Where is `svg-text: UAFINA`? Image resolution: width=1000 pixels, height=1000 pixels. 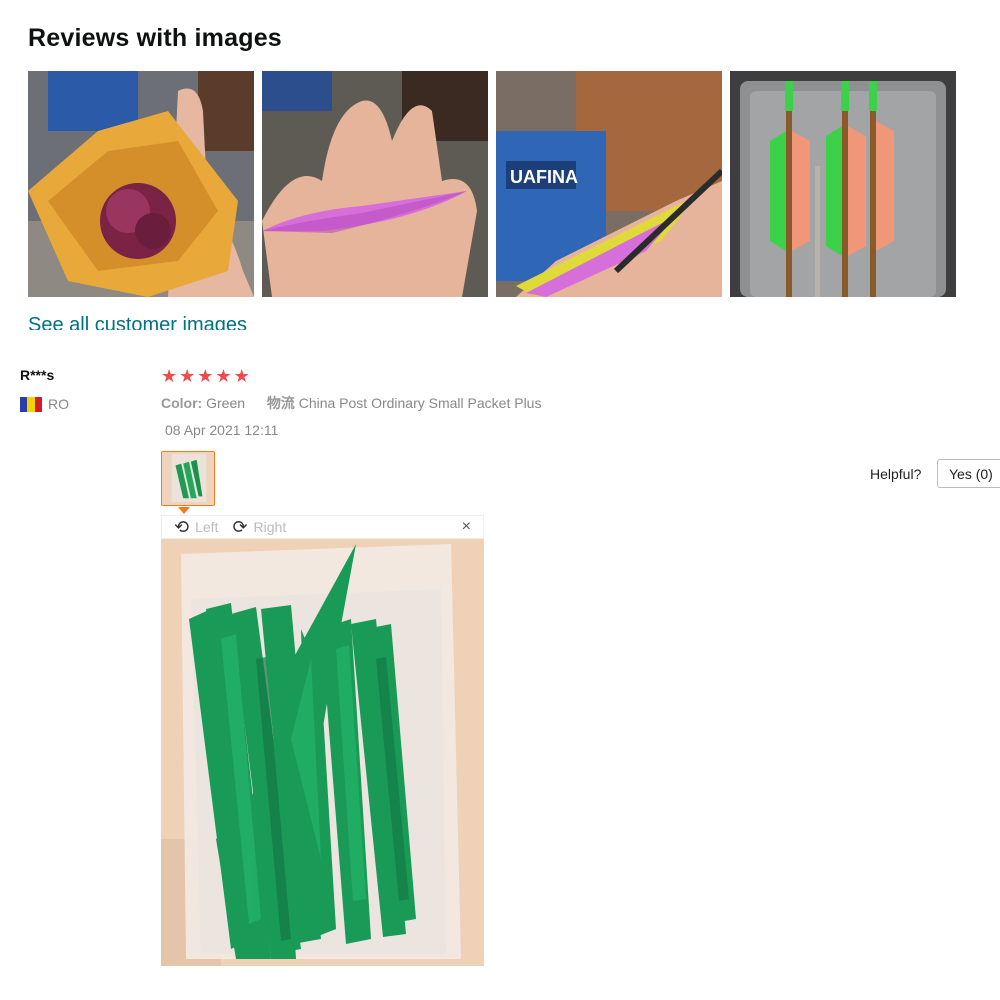
svg-text: UAFINA is located at coordinates (544, 177).